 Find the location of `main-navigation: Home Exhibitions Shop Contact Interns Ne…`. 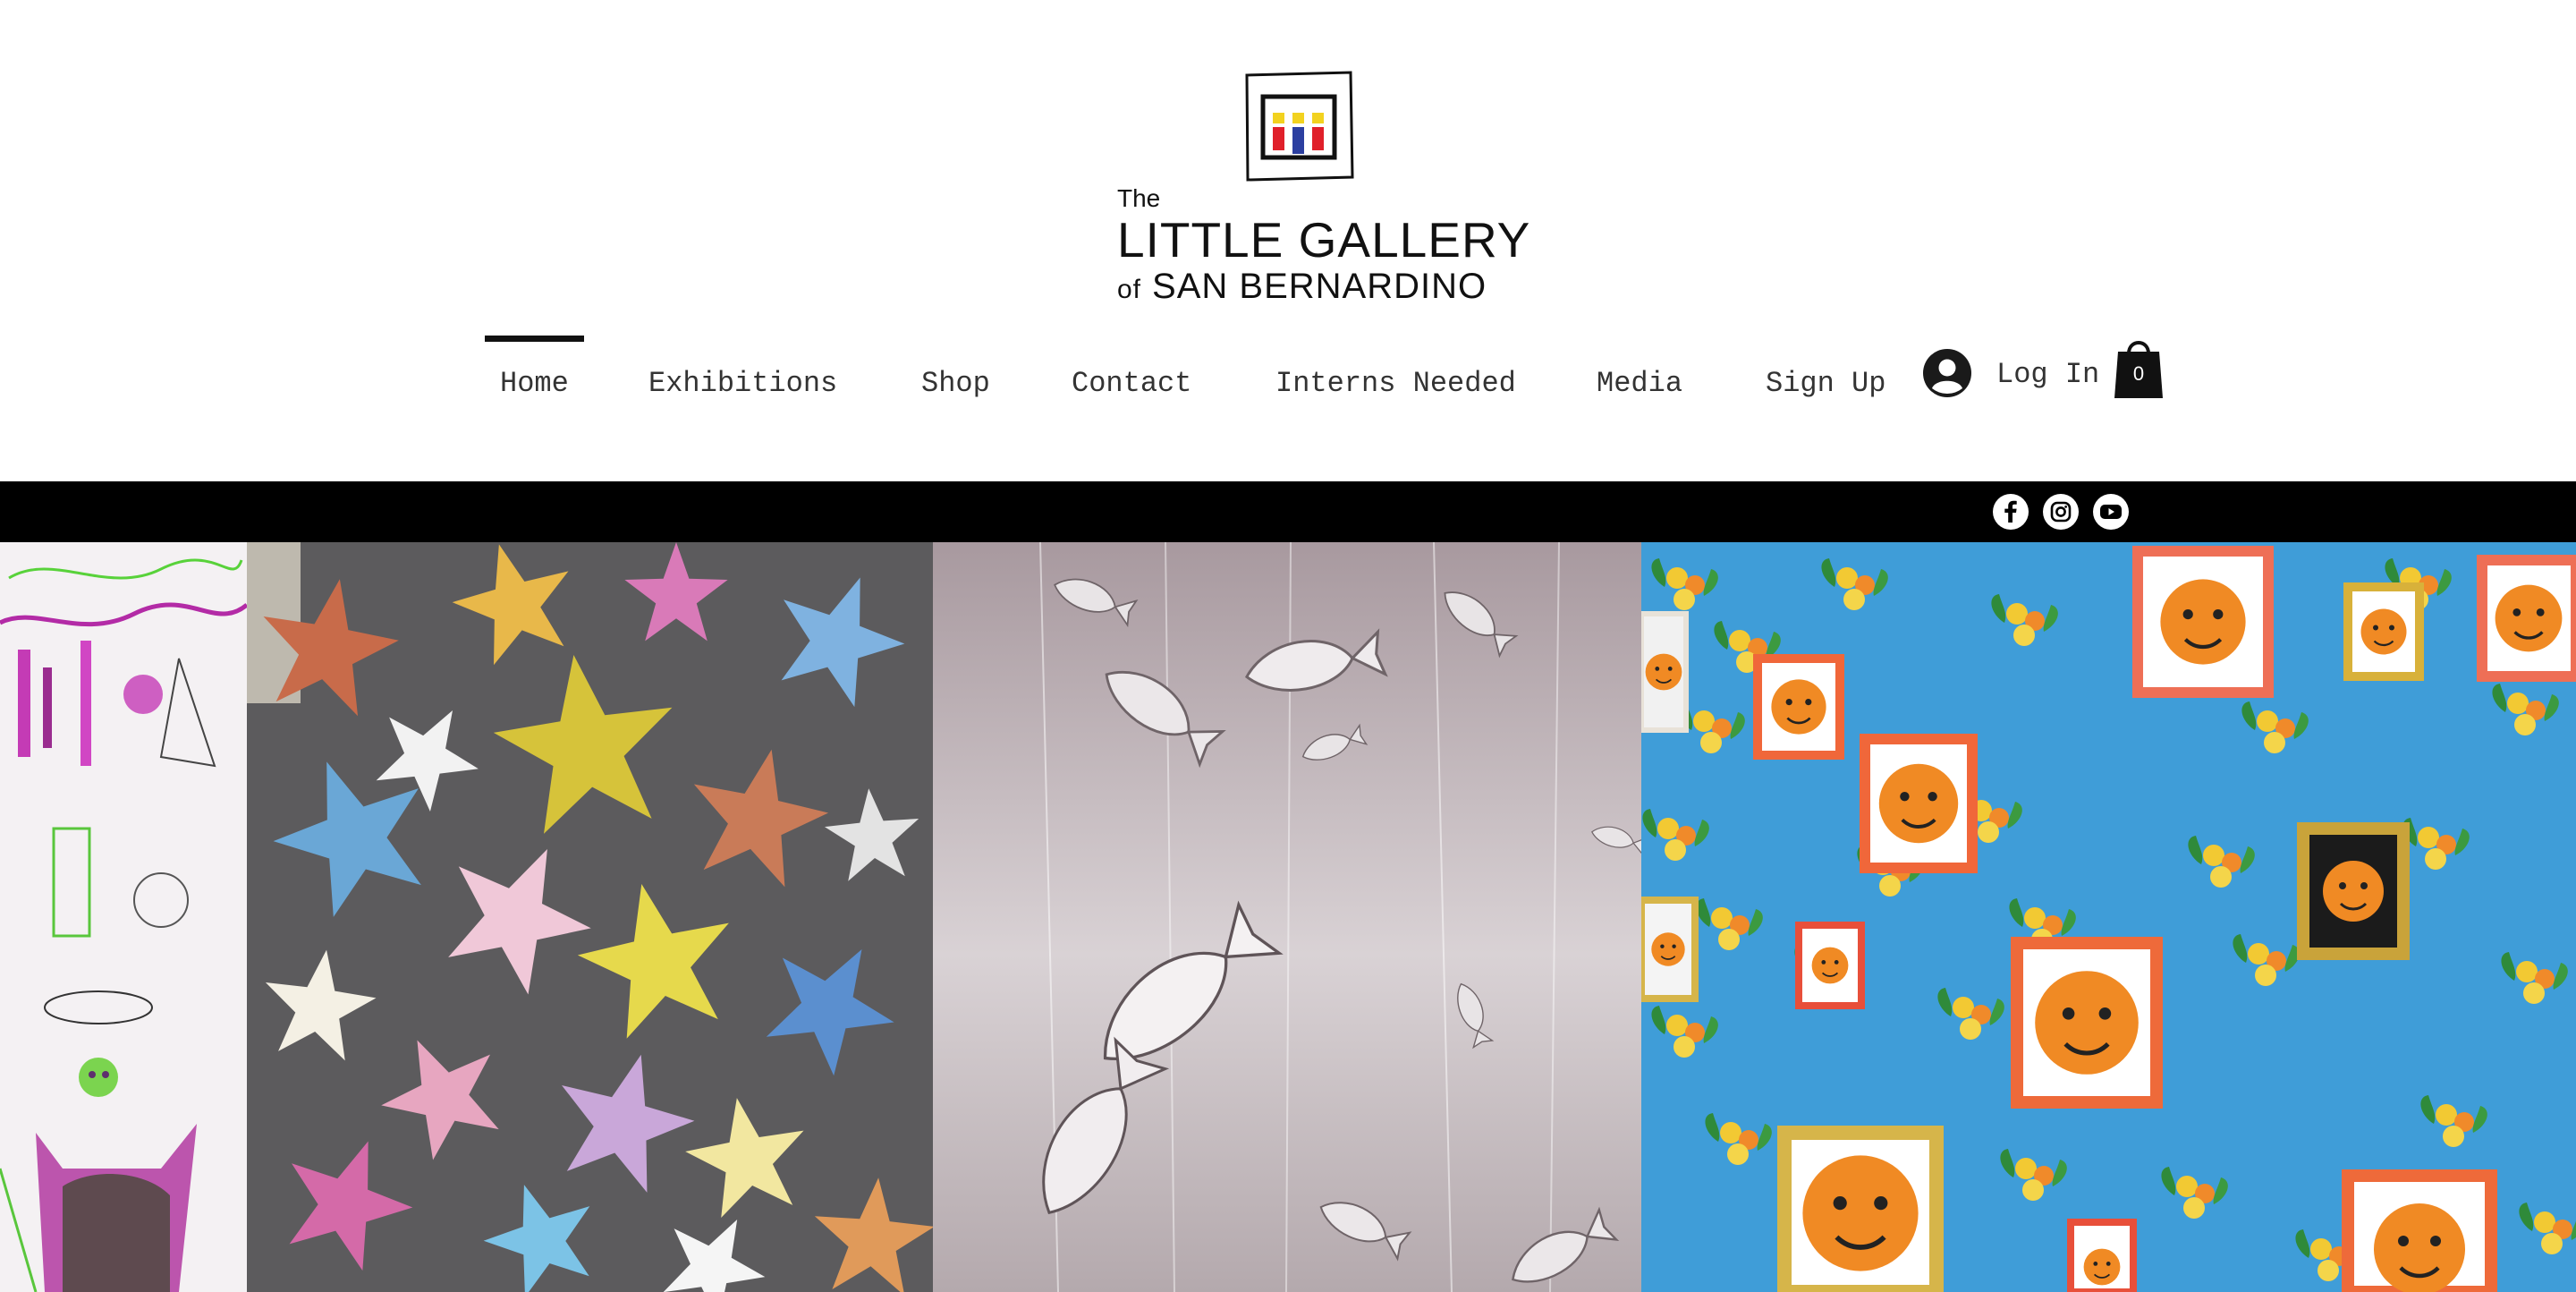

main-navigation: Home Exhibitions Shop Contact Interns Ne… is located at coordinates (1288, 374).